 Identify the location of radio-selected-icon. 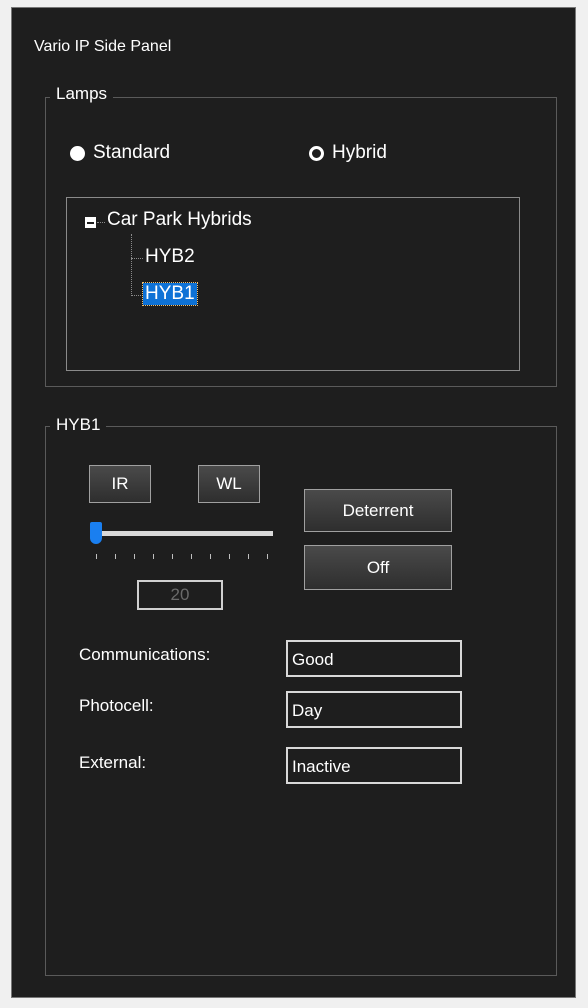
(77, 153).